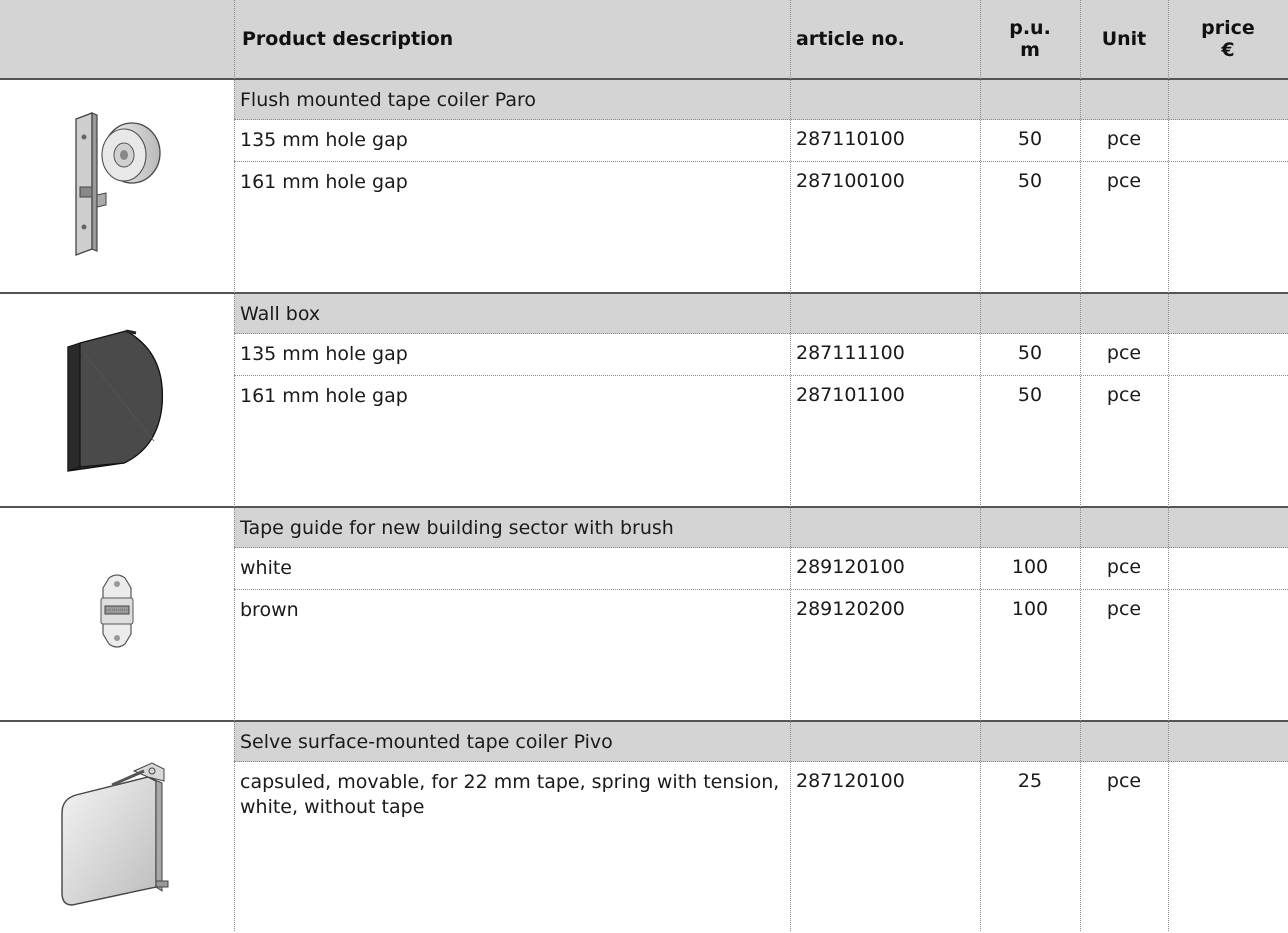 The height and width of the screenshot is (933, 1288). I want to click on product-image-pivo, so click(117, 827).